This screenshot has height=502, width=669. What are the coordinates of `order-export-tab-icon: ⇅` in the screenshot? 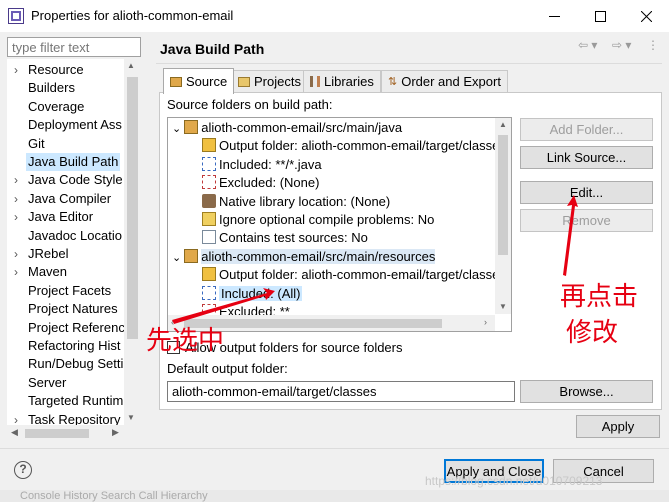 It's located at (393, 82).